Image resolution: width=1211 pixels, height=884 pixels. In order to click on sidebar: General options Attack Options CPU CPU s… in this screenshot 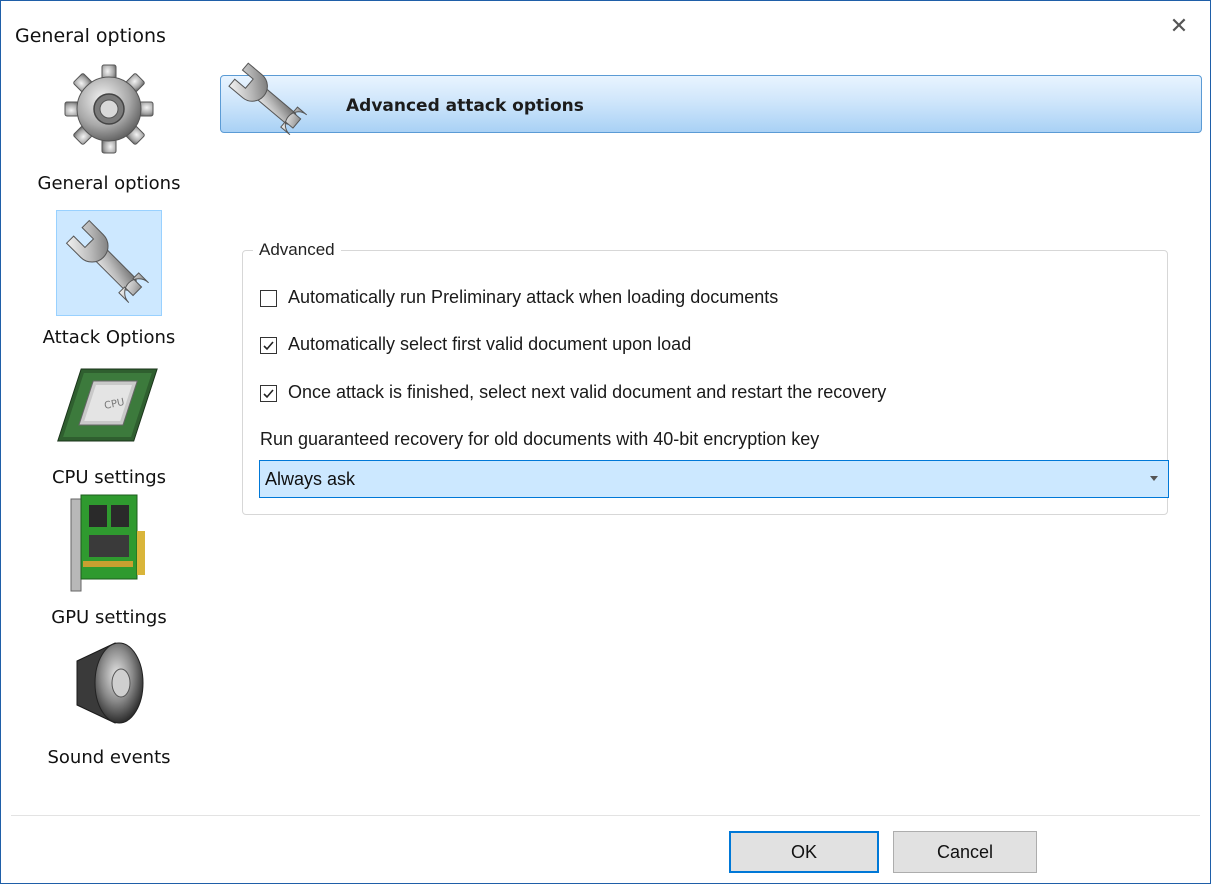, I will do `click(109, 417)`.